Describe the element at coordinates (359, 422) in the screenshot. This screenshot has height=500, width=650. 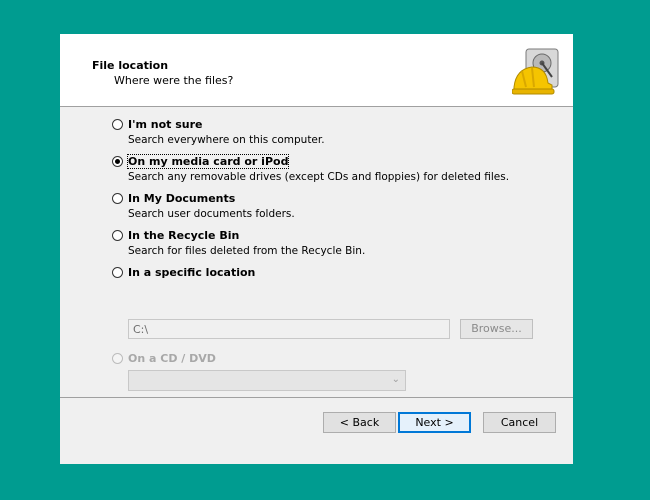
I see `back-button: < Back` at that location.